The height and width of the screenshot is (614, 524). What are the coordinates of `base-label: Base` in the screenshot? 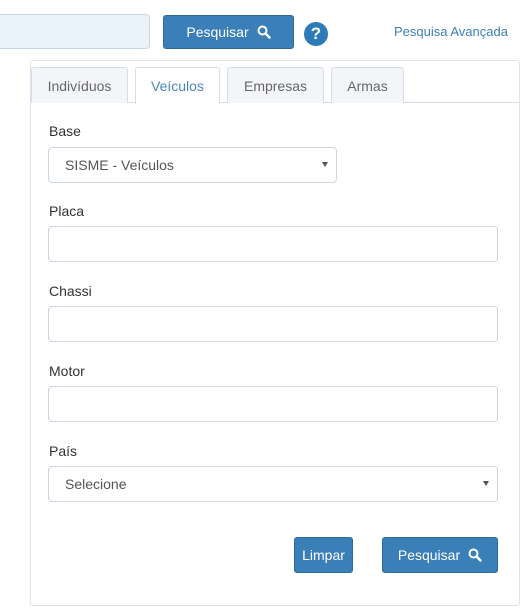 It's located at (65, 131).